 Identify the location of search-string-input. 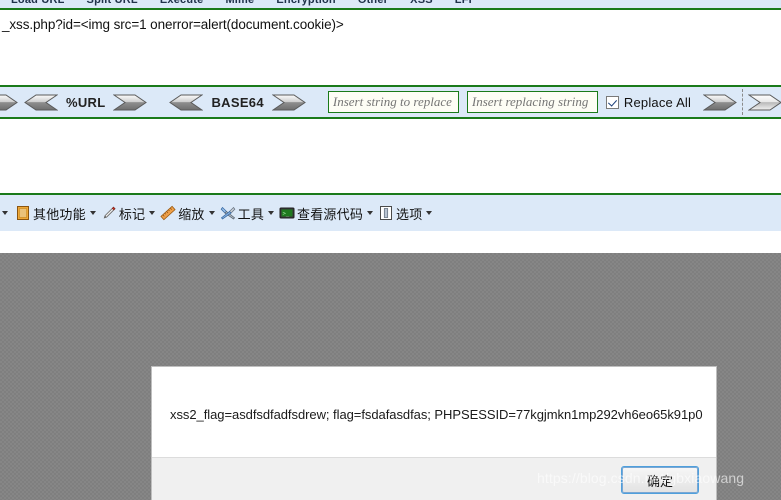
(393, 102).